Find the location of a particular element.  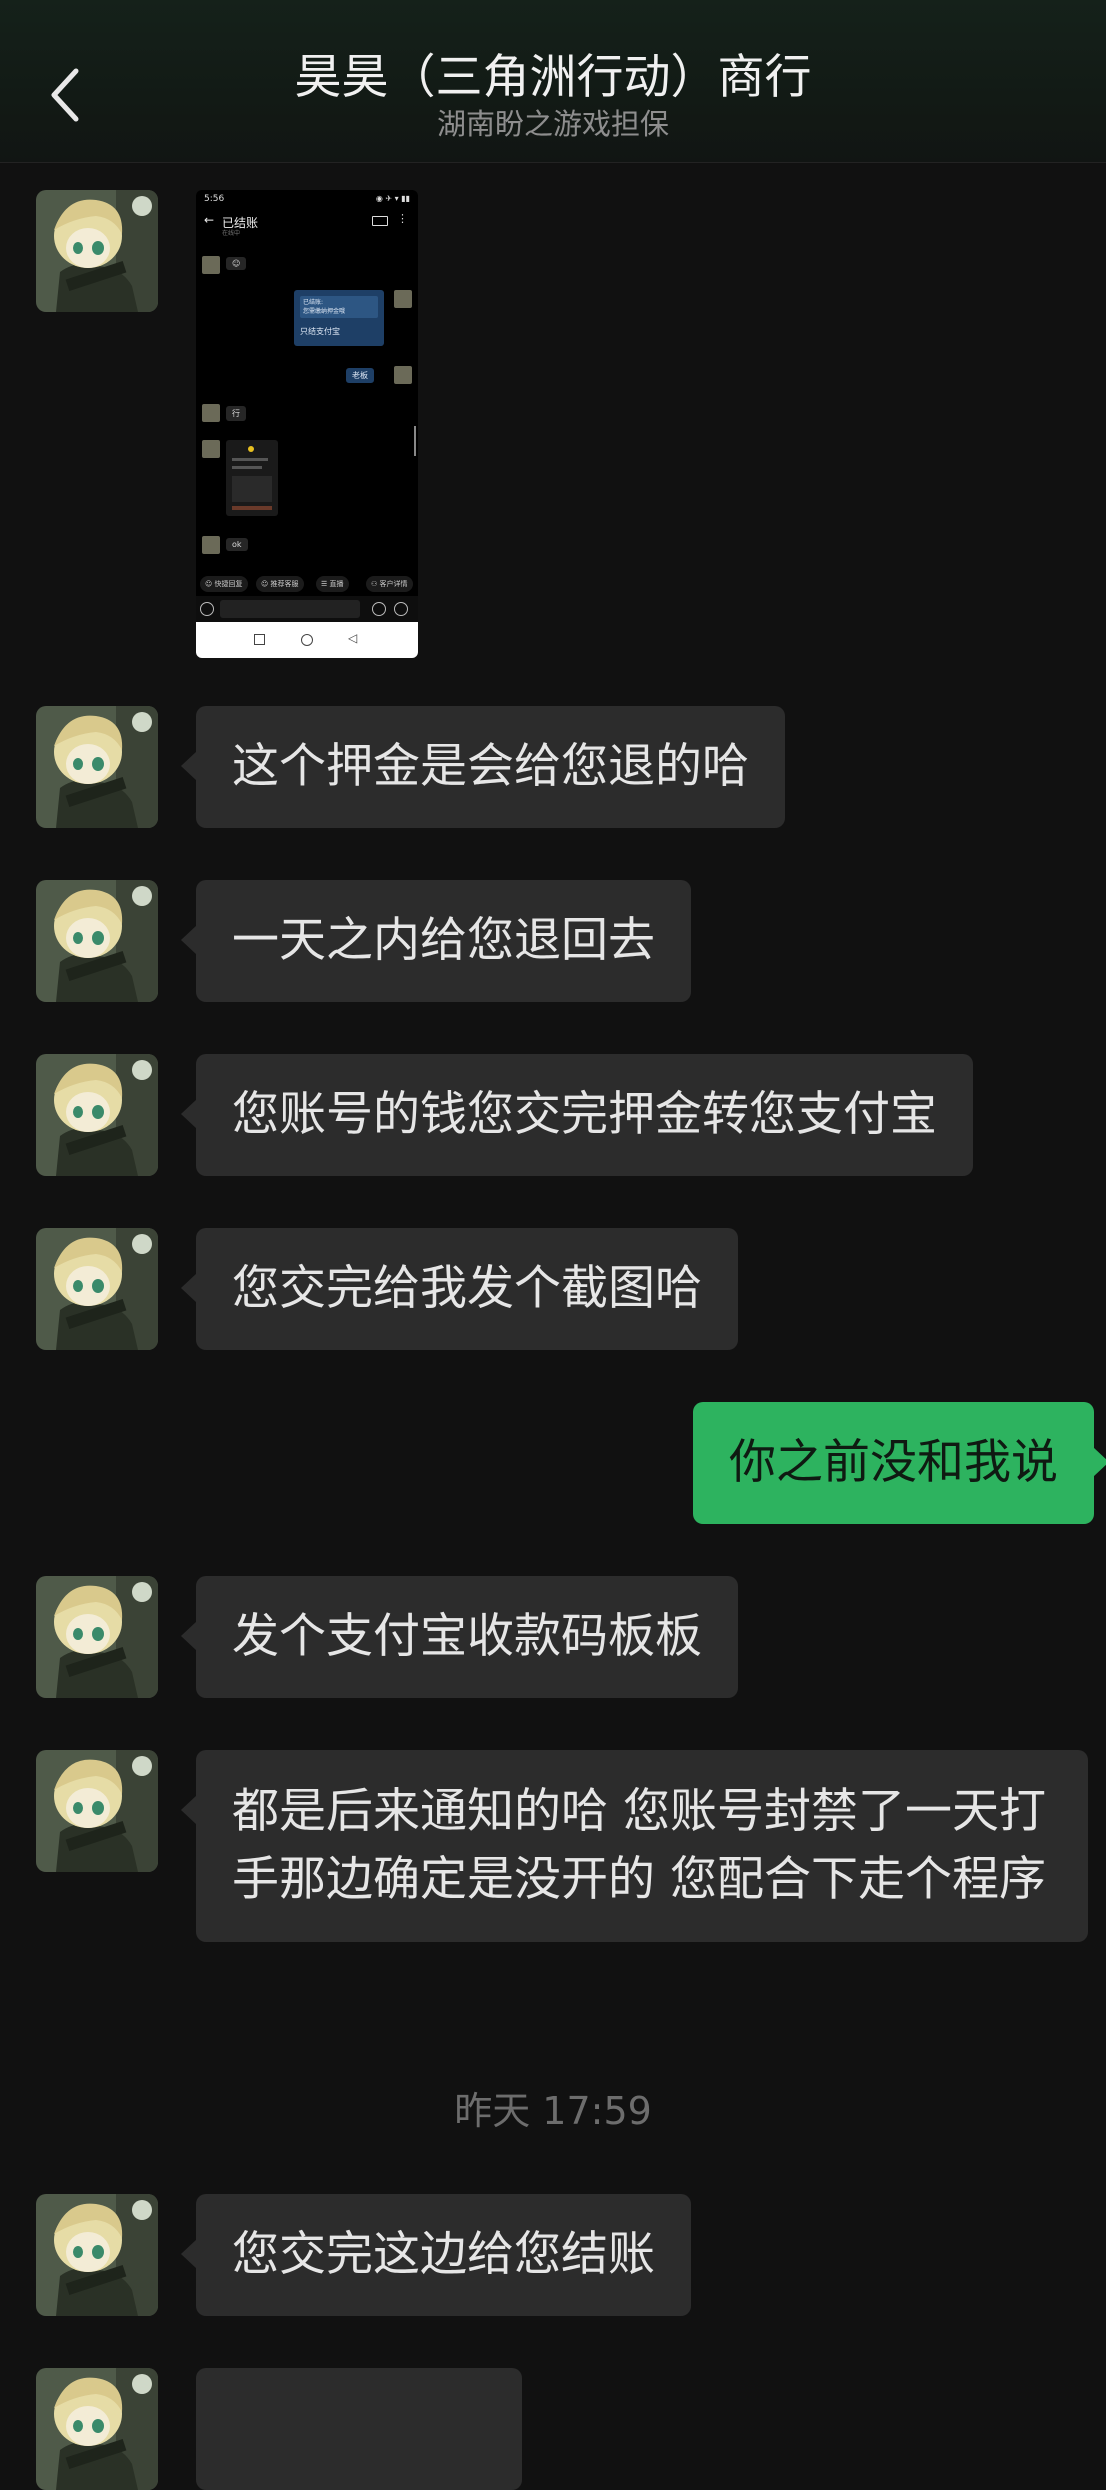

message-bubble: 都是后来通知的哈 您账号封禁了一天打手那边确定是没开的 您配合下走个程序 is located at coordinates (634, 1846).